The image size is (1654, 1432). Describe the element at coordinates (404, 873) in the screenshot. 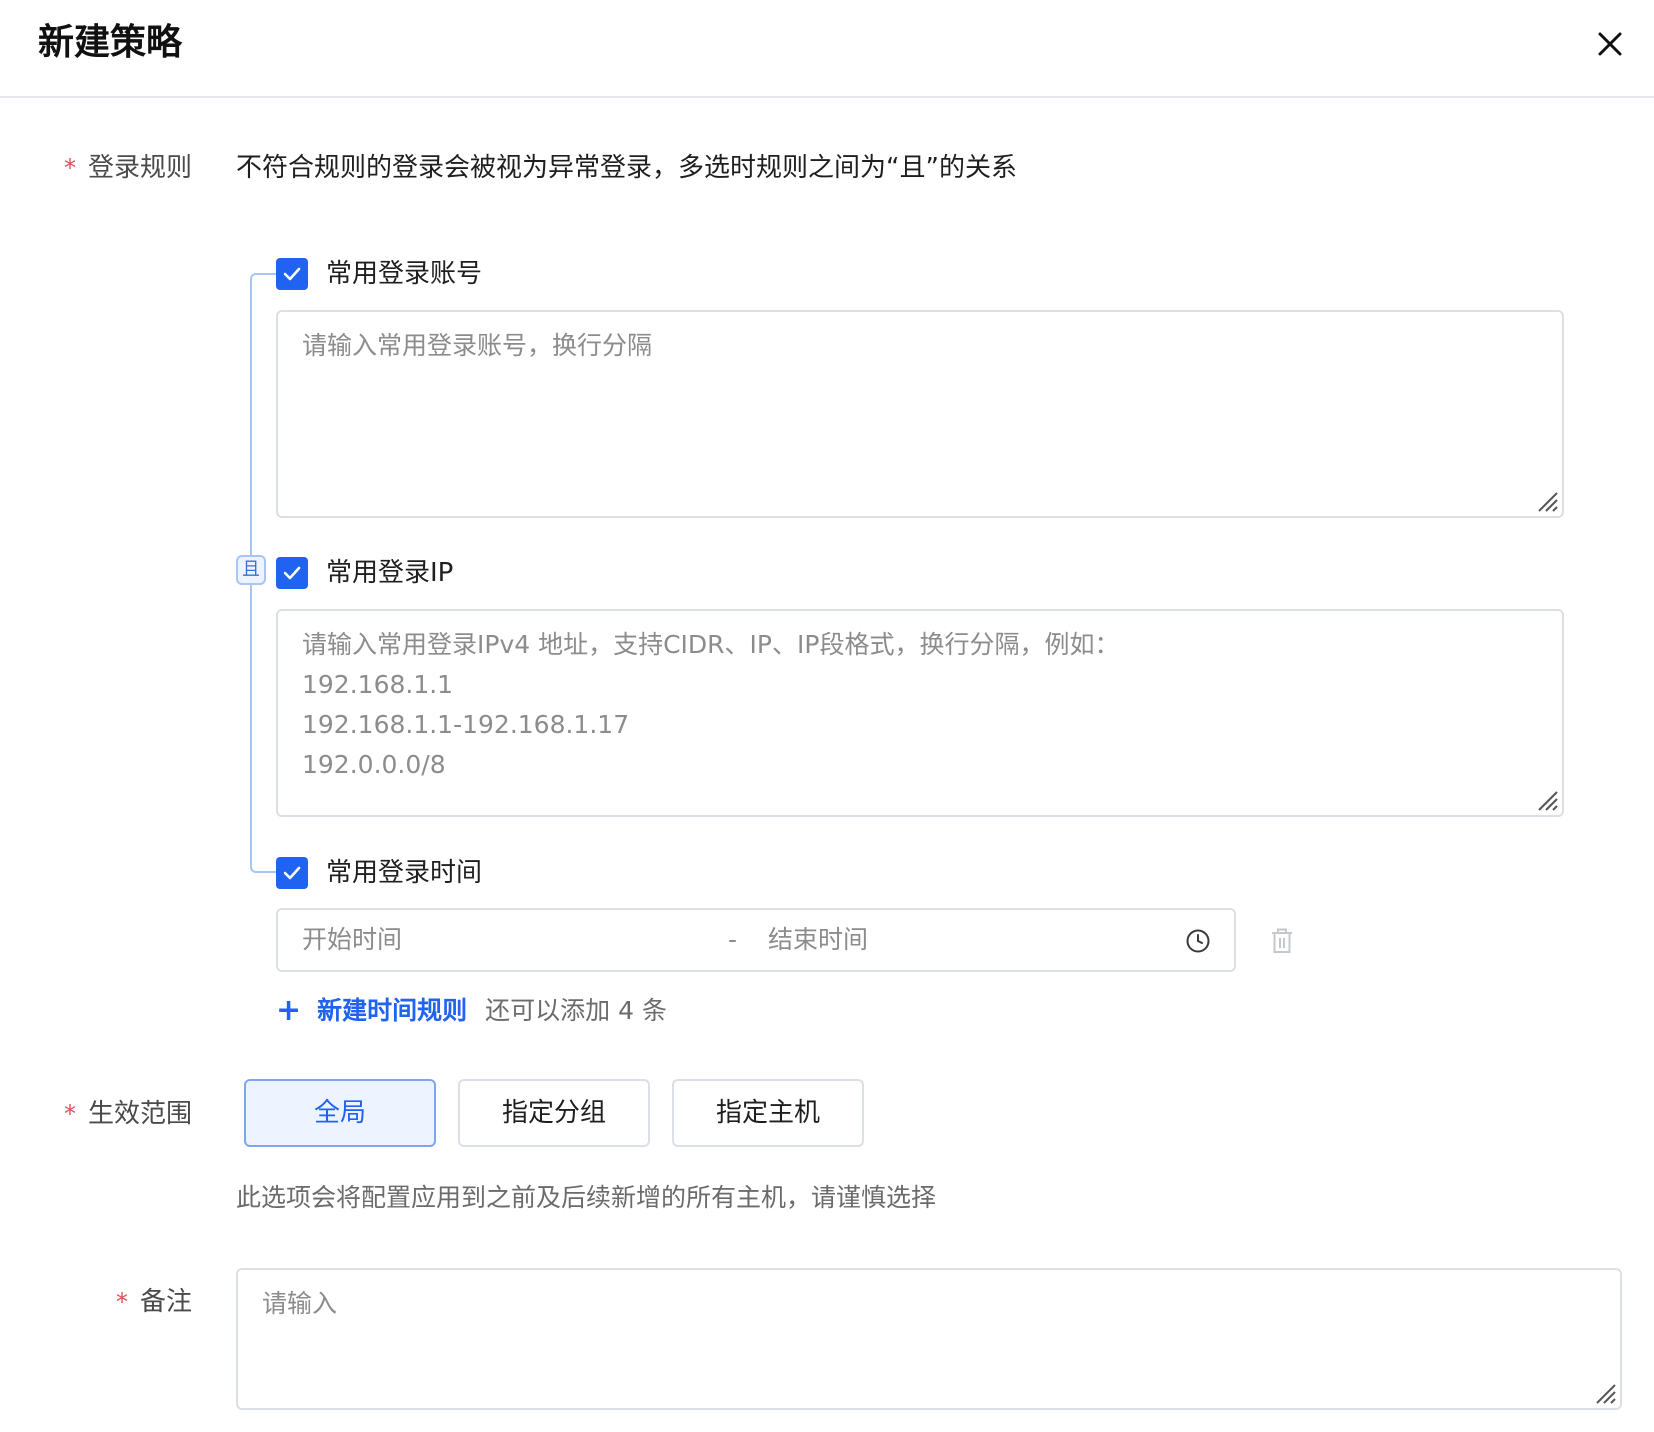

I see `time-checkbox-label: 常用登录时间` at that location.